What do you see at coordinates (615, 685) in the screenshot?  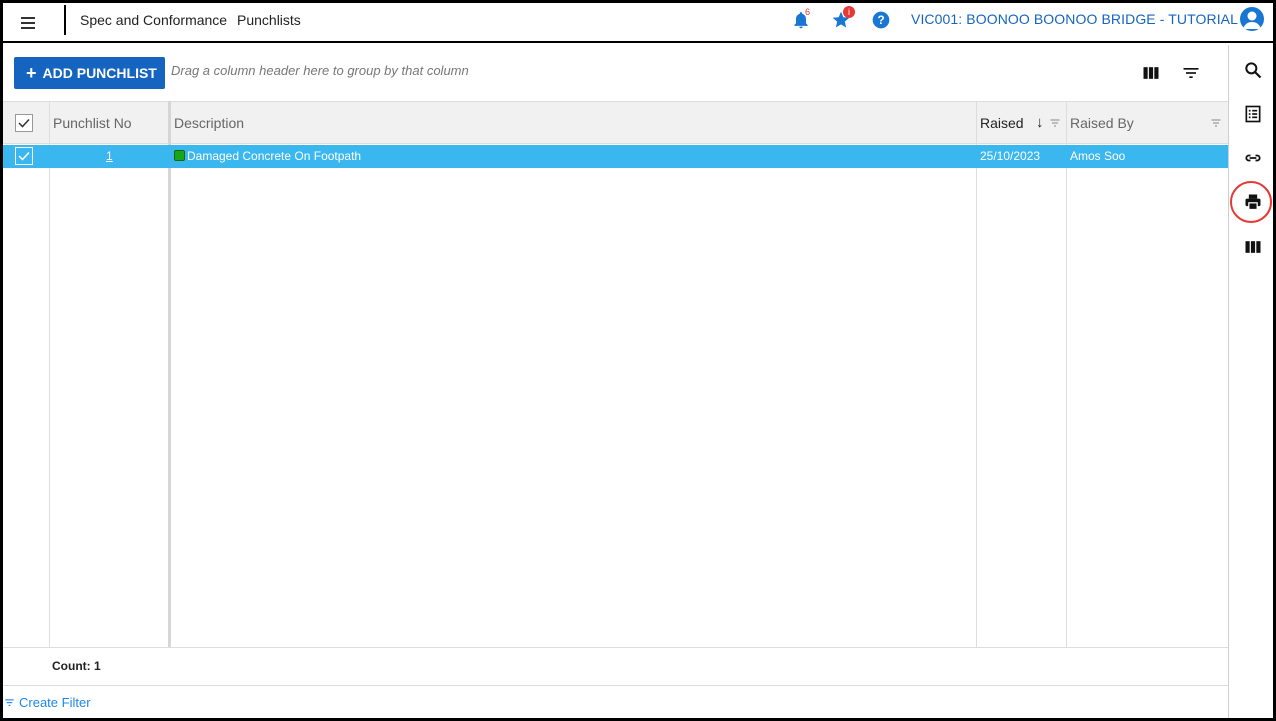 I see `filter-bar-divider` at bounding box center [615, 685].